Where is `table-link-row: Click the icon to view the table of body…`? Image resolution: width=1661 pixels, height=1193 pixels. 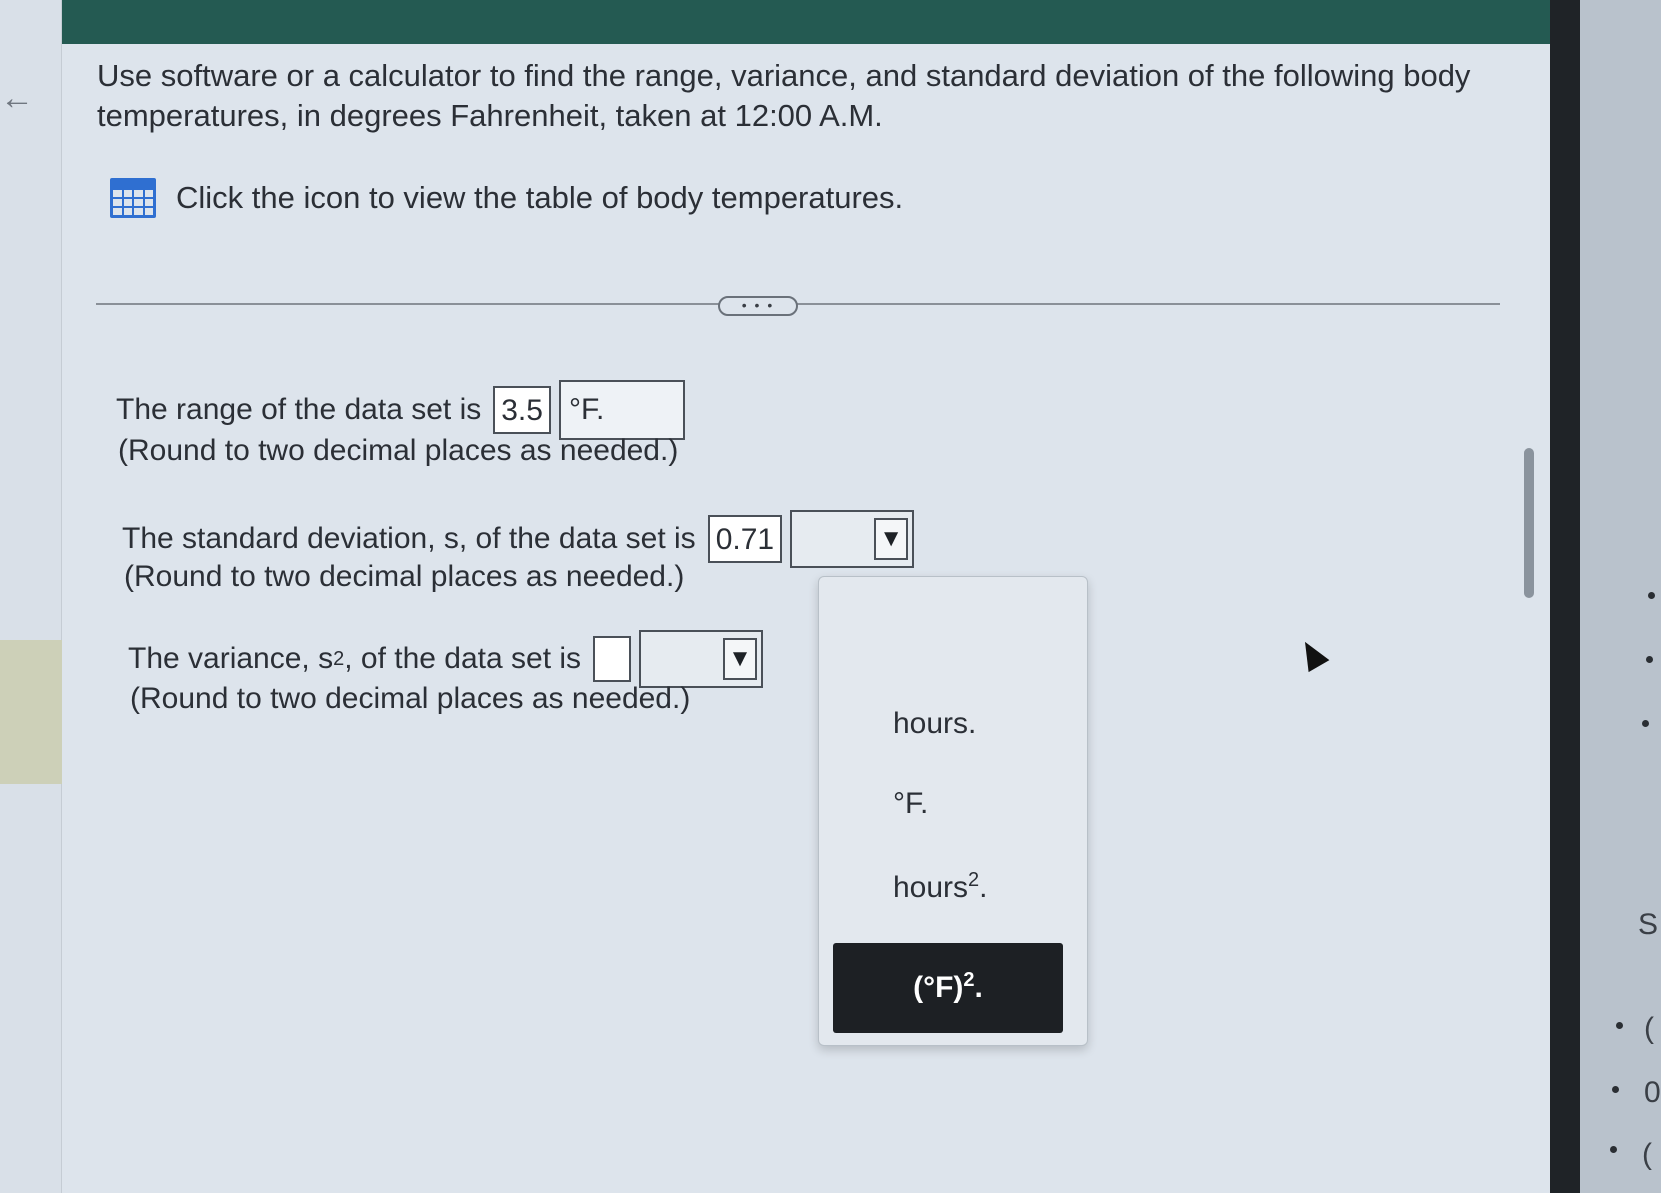 table-link-row: Click the icon to view the table of body… is located at coordinates (506, 198).